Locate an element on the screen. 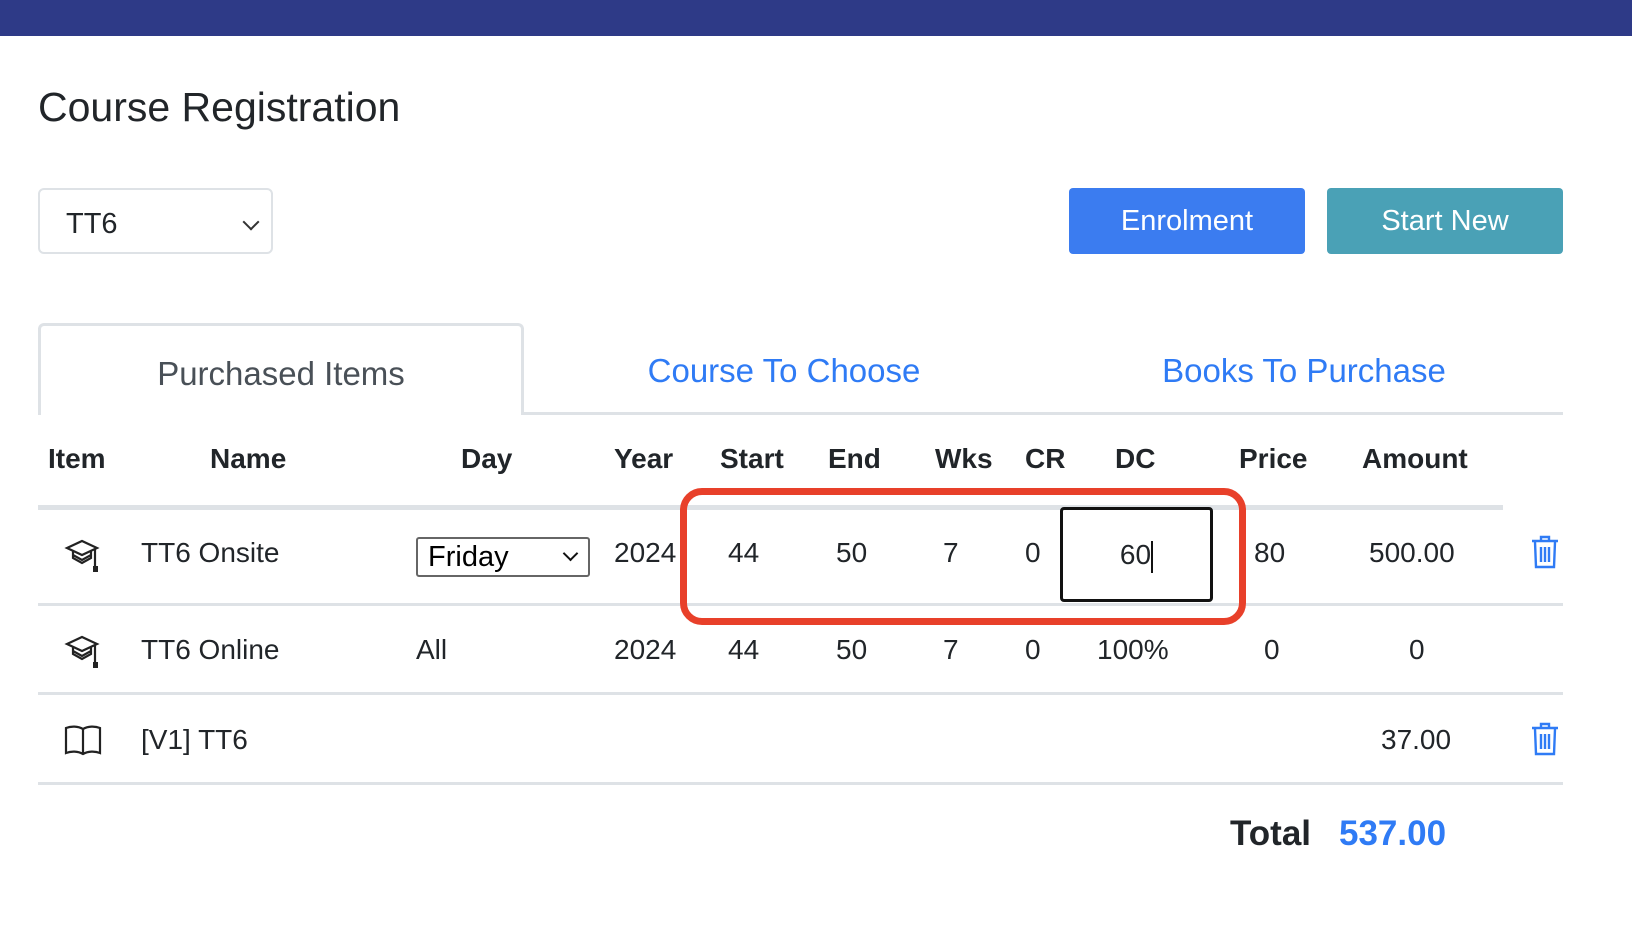 The image size is (1632, 952). col-item: Item is located at coordinates (77, 458).